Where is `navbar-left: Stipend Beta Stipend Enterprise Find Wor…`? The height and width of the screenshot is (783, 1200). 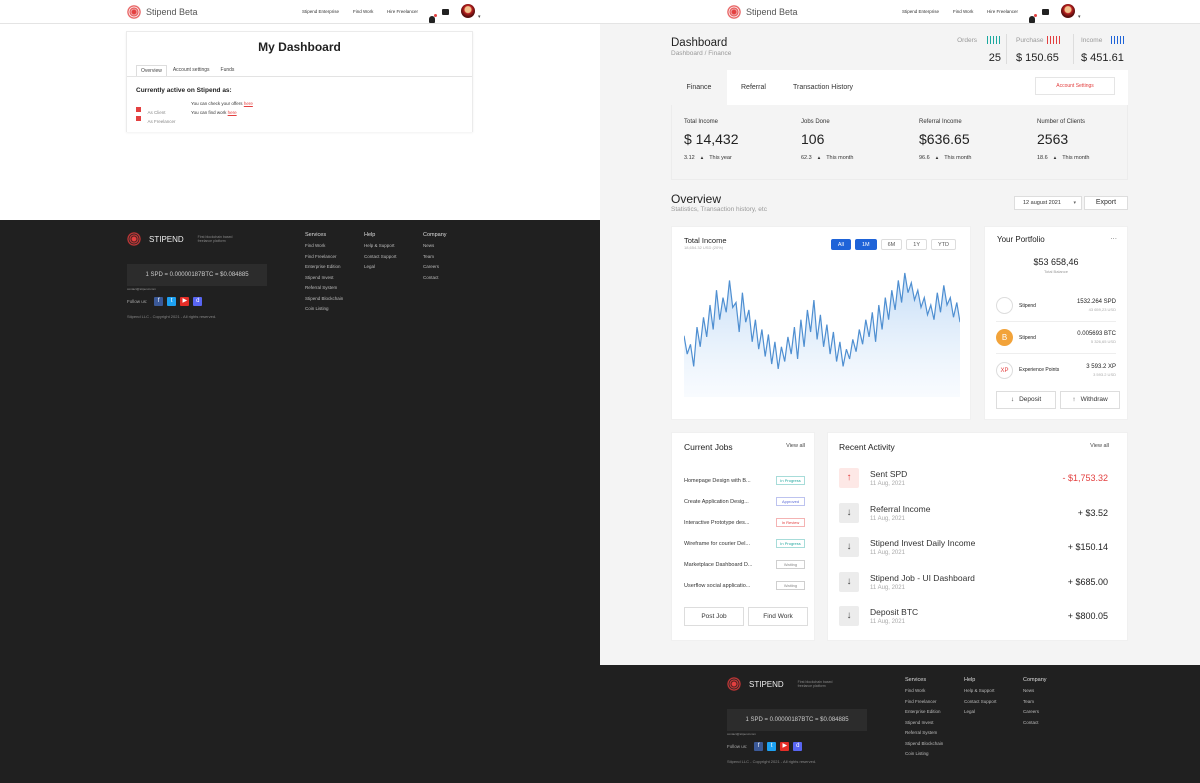
navbar-left: Stipend Beta Stipend Enterprise Find Wor… is located at coordinates (300, 12).